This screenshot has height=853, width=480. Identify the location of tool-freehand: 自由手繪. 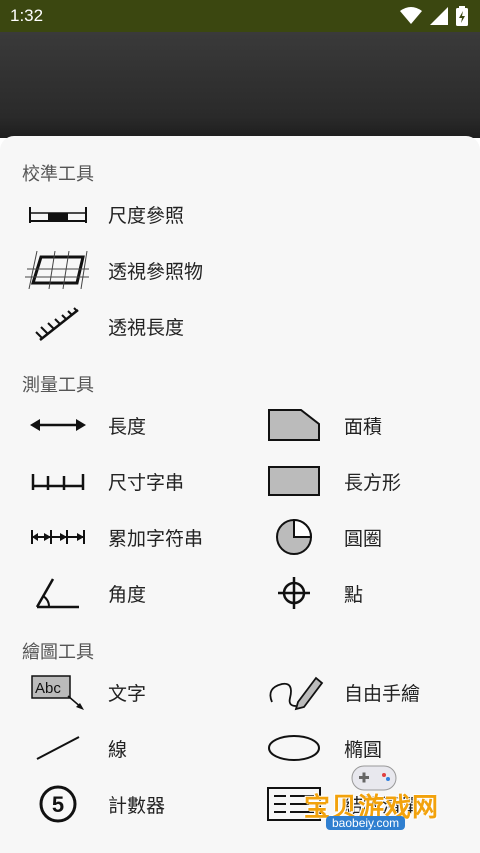
(339, 692).